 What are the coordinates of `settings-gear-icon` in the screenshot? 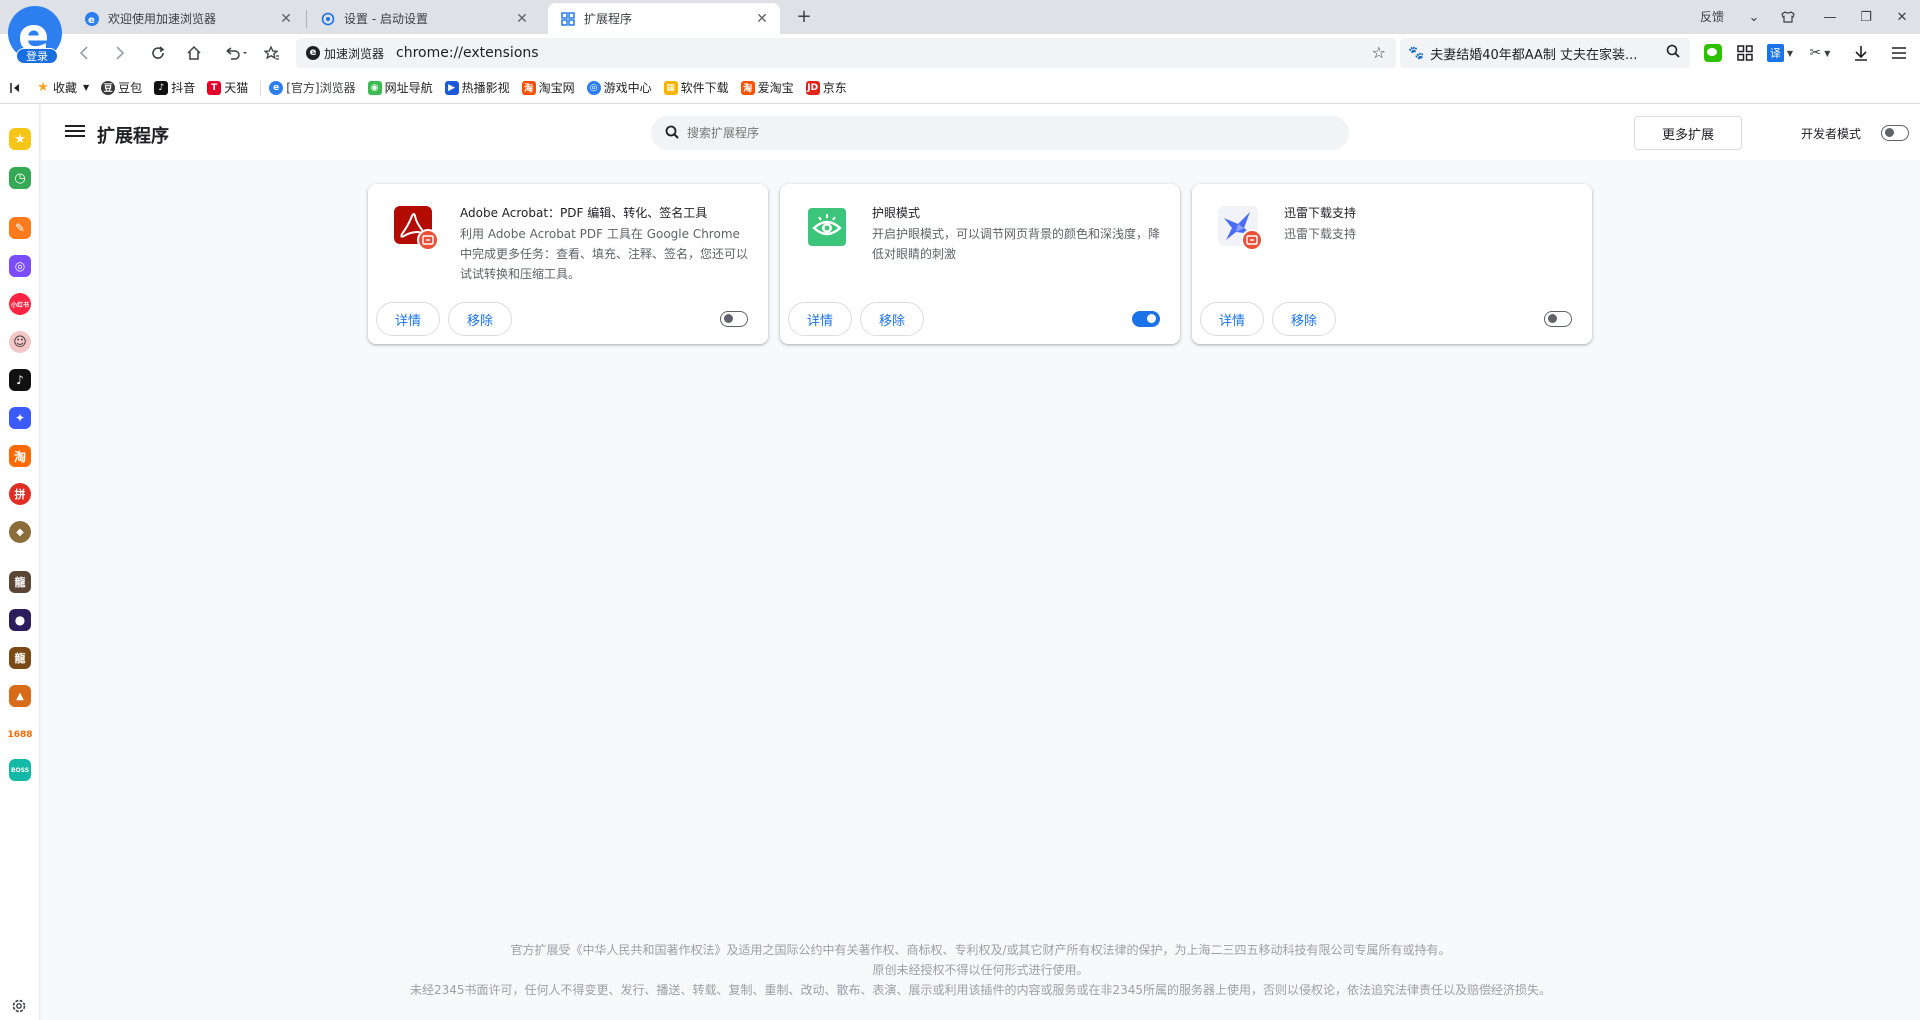 It's located at (19, 1007).